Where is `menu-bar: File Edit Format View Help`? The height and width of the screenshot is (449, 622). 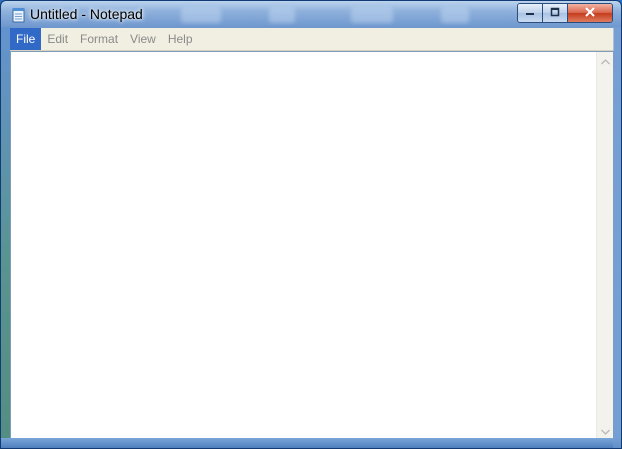
menu-bar: File Edit Format View Help is located at coordinates (312, 39).